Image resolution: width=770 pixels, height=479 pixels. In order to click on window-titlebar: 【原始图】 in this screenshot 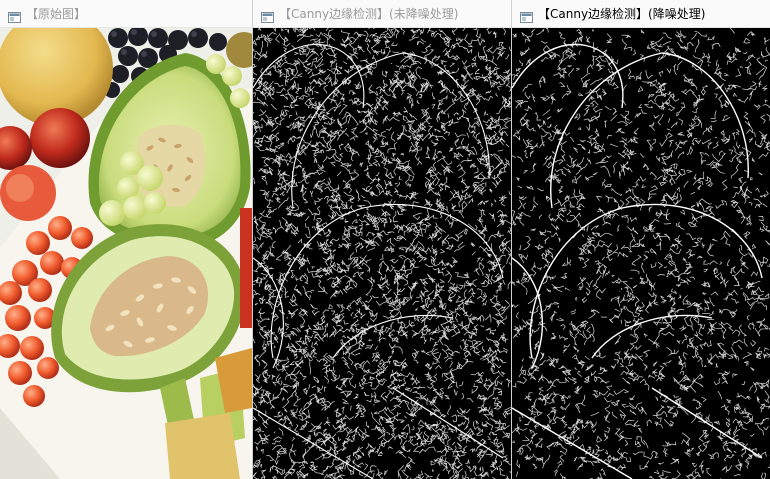, I will do `click(126, 14)`.